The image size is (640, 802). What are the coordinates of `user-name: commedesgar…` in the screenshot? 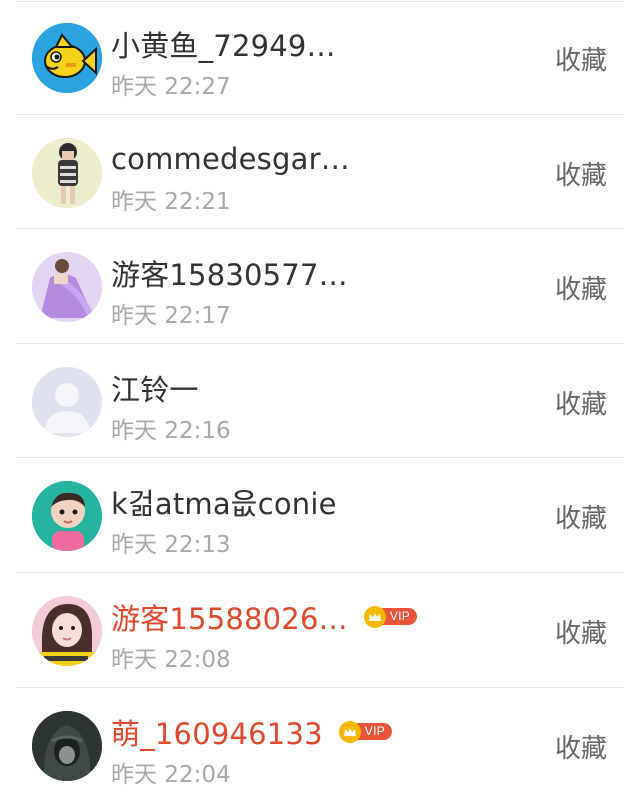 It's located at (230, 159).